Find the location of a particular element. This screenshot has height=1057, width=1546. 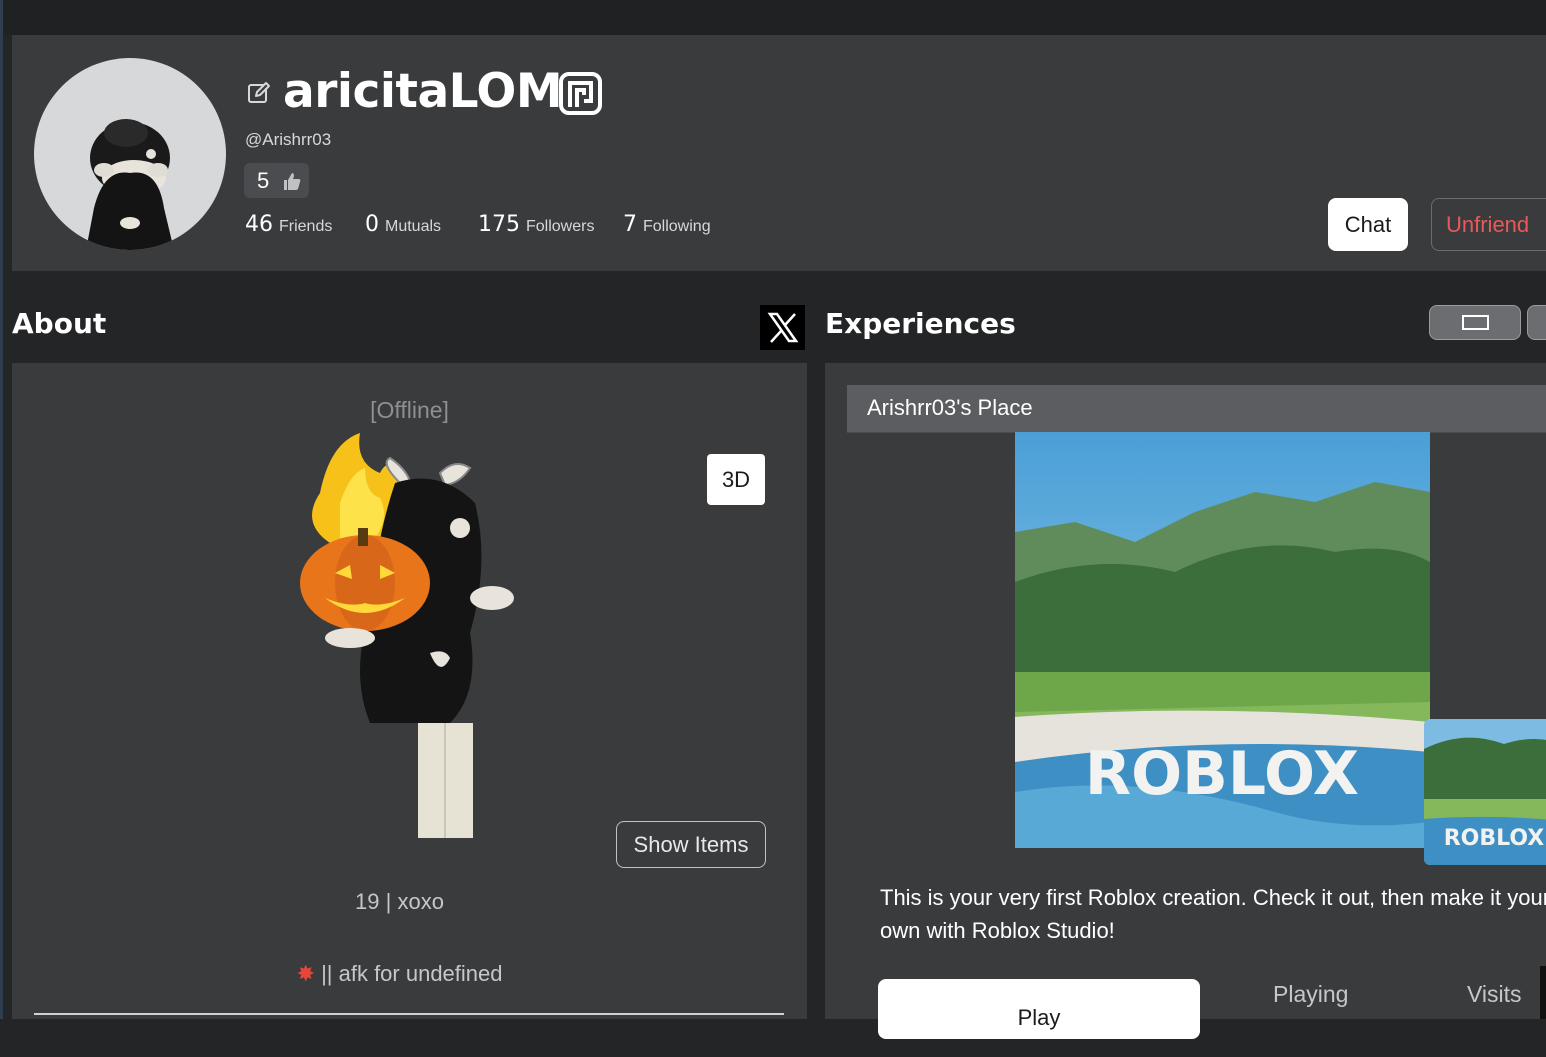

stat-label: Mutuals is located at coordinates (413, 226).